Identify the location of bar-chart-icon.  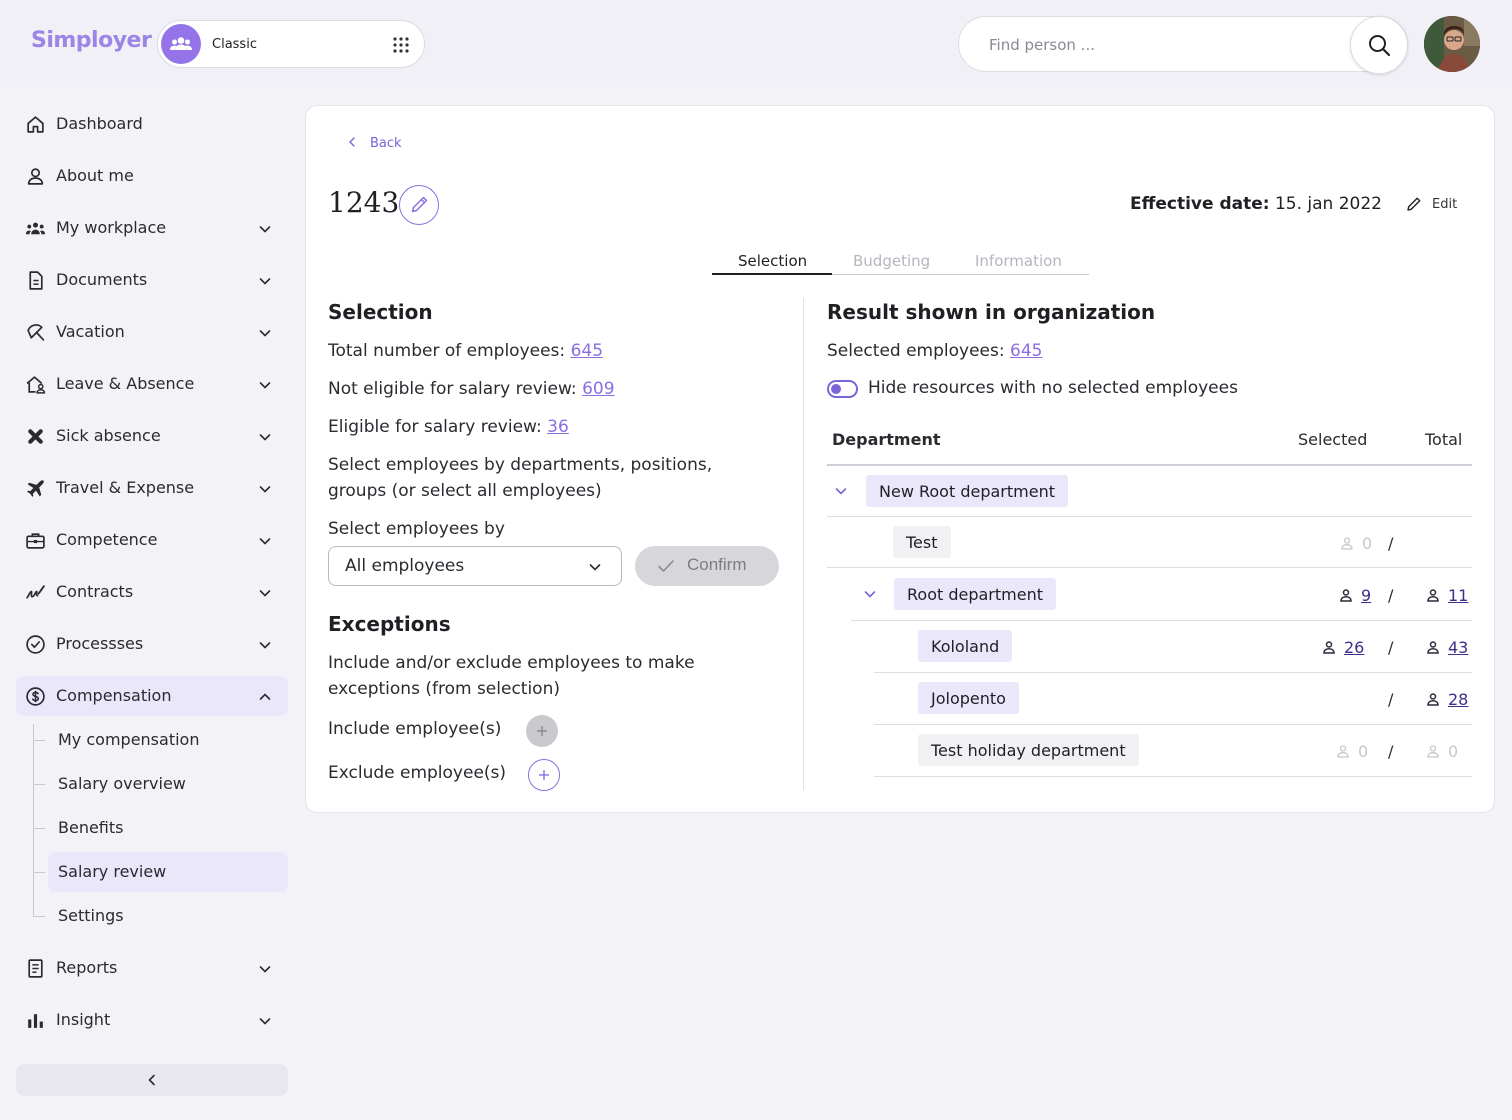
(35, 1021).